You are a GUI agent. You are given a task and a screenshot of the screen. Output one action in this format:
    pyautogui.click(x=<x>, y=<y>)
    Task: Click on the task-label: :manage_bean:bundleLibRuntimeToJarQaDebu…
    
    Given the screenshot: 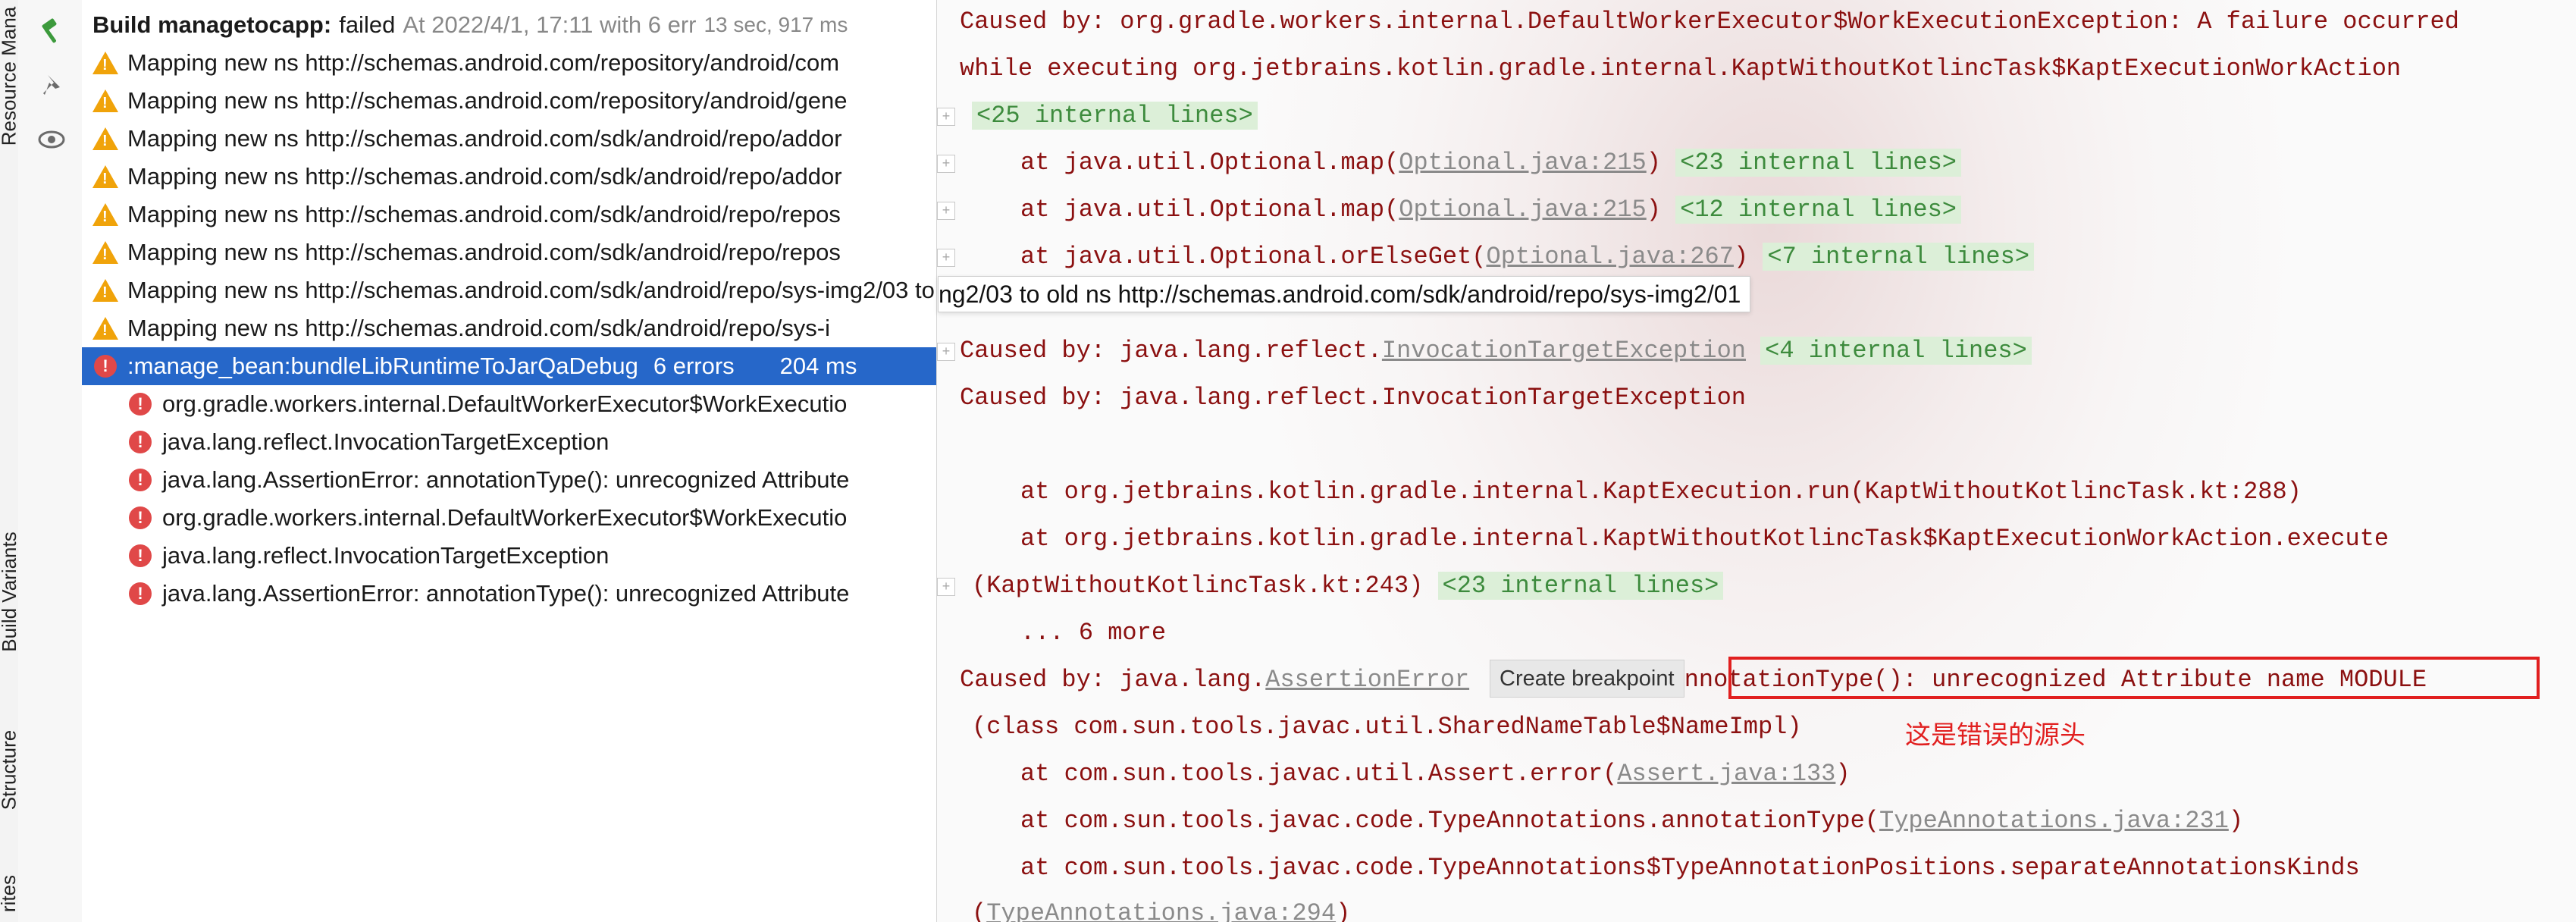 What is the action you would take?
    pyautogui.click(x=382, y=366)
    